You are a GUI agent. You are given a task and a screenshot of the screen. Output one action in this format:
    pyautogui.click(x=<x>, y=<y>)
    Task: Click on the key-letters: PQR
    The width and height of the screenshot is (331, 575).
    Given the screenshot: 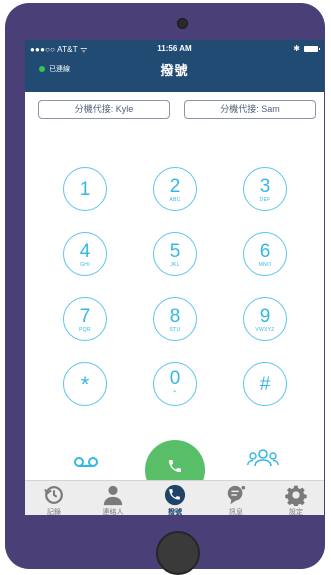 What is the action you would take?
    pyautogui.click(x=85, y=330)
    